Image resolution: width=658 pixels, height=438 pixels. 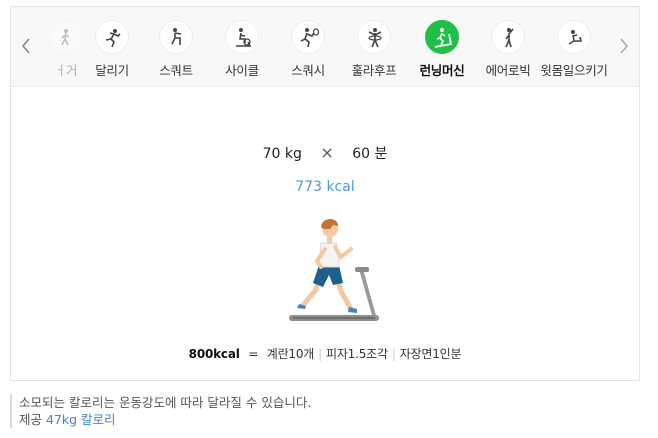 What do you see at coordinates (574, 37) in the screenshot?
I see `situp-icon` at bounding box center [574, 37].